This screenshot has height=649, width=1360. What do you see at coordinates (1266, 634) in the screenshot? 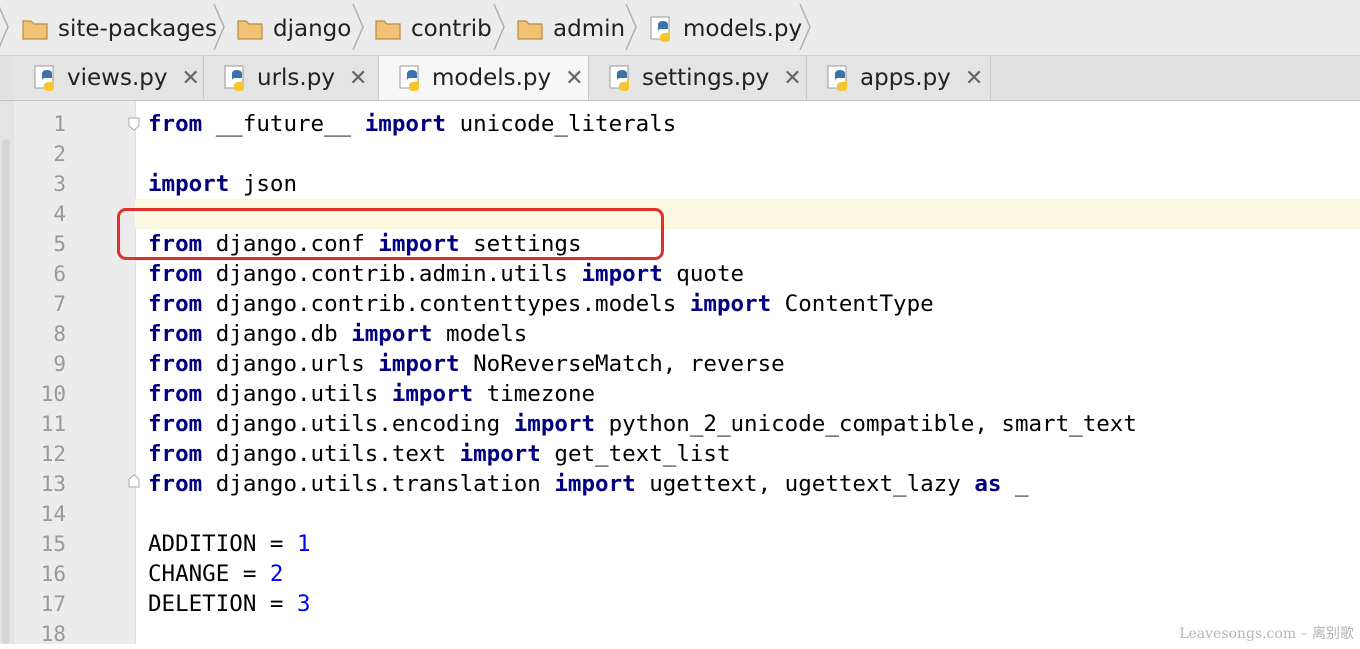
I see `watermark: Leavesongs.com – 离别歌` at bounding box center [1266, 634].